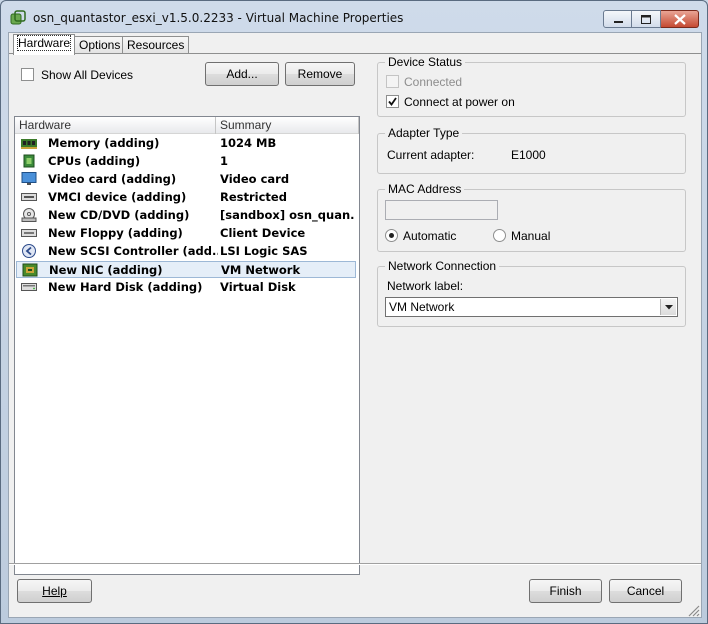 The image size is (708, 624). What do you see at coordinates (531, 236) in the screenshot?
I see `mac-manual-label: Manual` at bounding box center [531, 236].